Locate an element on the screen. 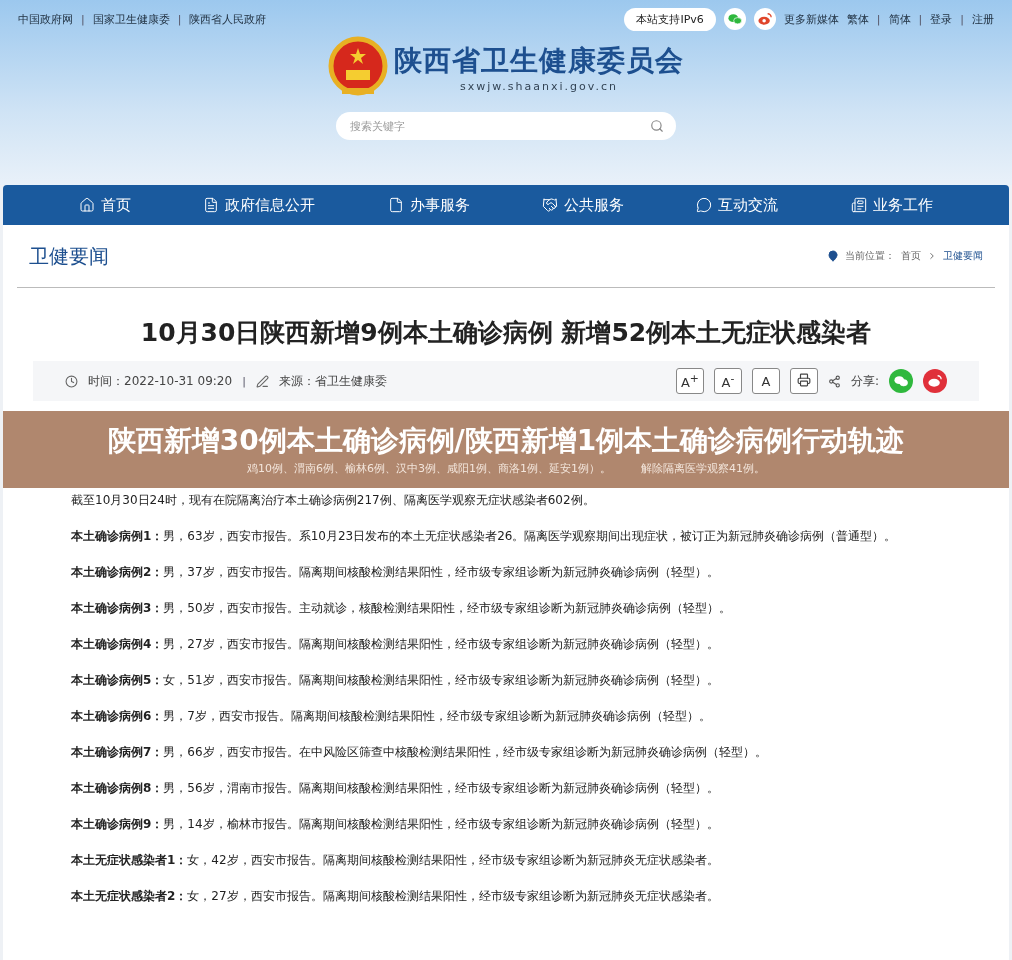 The image size is (1012, 960). article-source: 来源：省卫生健康委 is located at coordinates (332, 381).